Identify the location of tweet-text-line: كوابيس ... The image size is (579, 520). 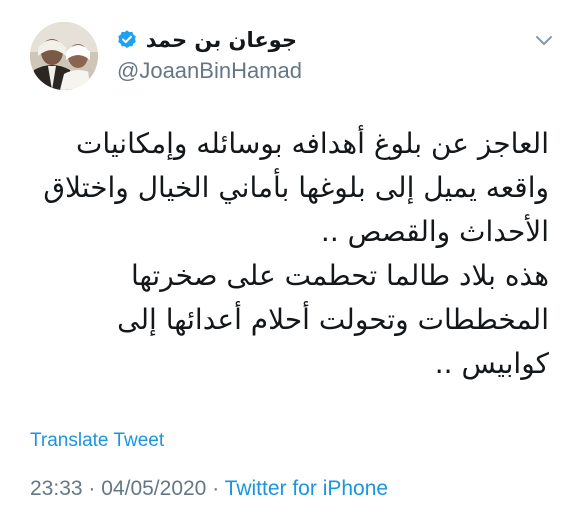
(491, 363).